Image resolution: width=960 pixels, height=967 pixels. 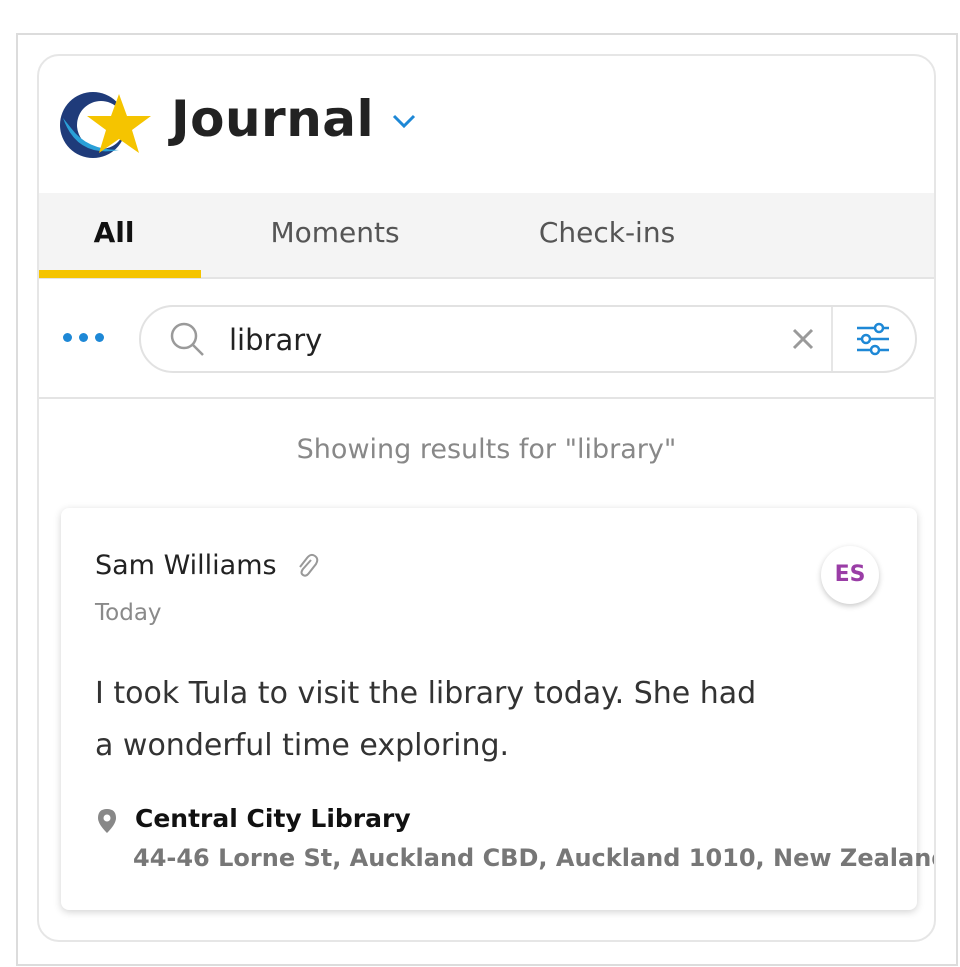 I want to click on location-name: Central City Library, so click(x=273, y=818).